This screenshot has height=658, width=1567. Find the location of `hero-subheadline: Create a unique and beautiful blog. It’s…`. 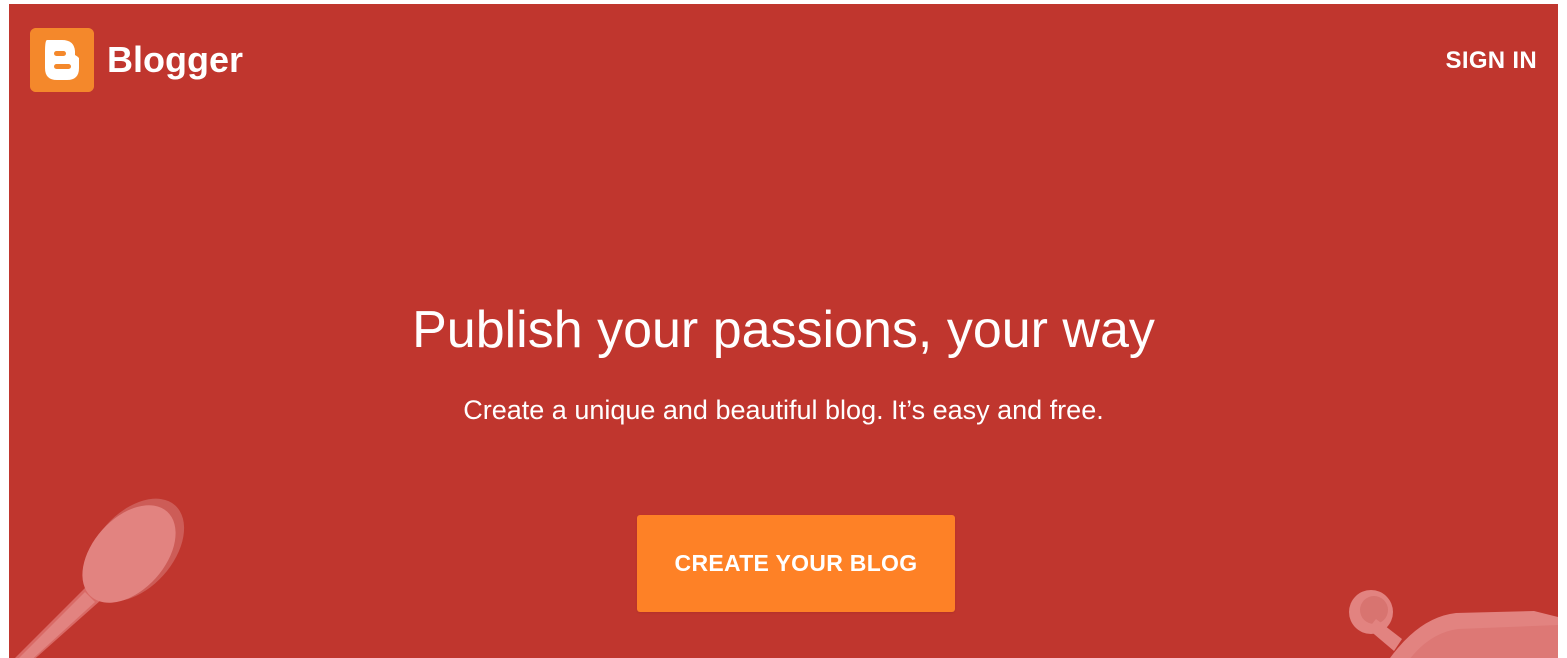

hero-subheadline: Create a unique and beautiful blog. It’s… is located at coordinates (783, 410).